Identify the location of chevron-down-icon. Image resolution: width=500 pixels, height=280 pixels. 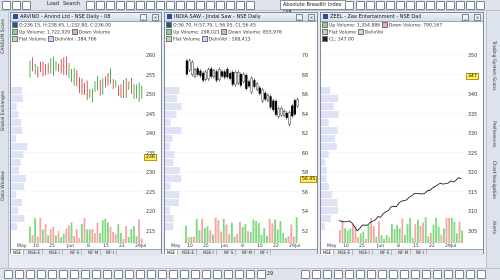
(349, 5).